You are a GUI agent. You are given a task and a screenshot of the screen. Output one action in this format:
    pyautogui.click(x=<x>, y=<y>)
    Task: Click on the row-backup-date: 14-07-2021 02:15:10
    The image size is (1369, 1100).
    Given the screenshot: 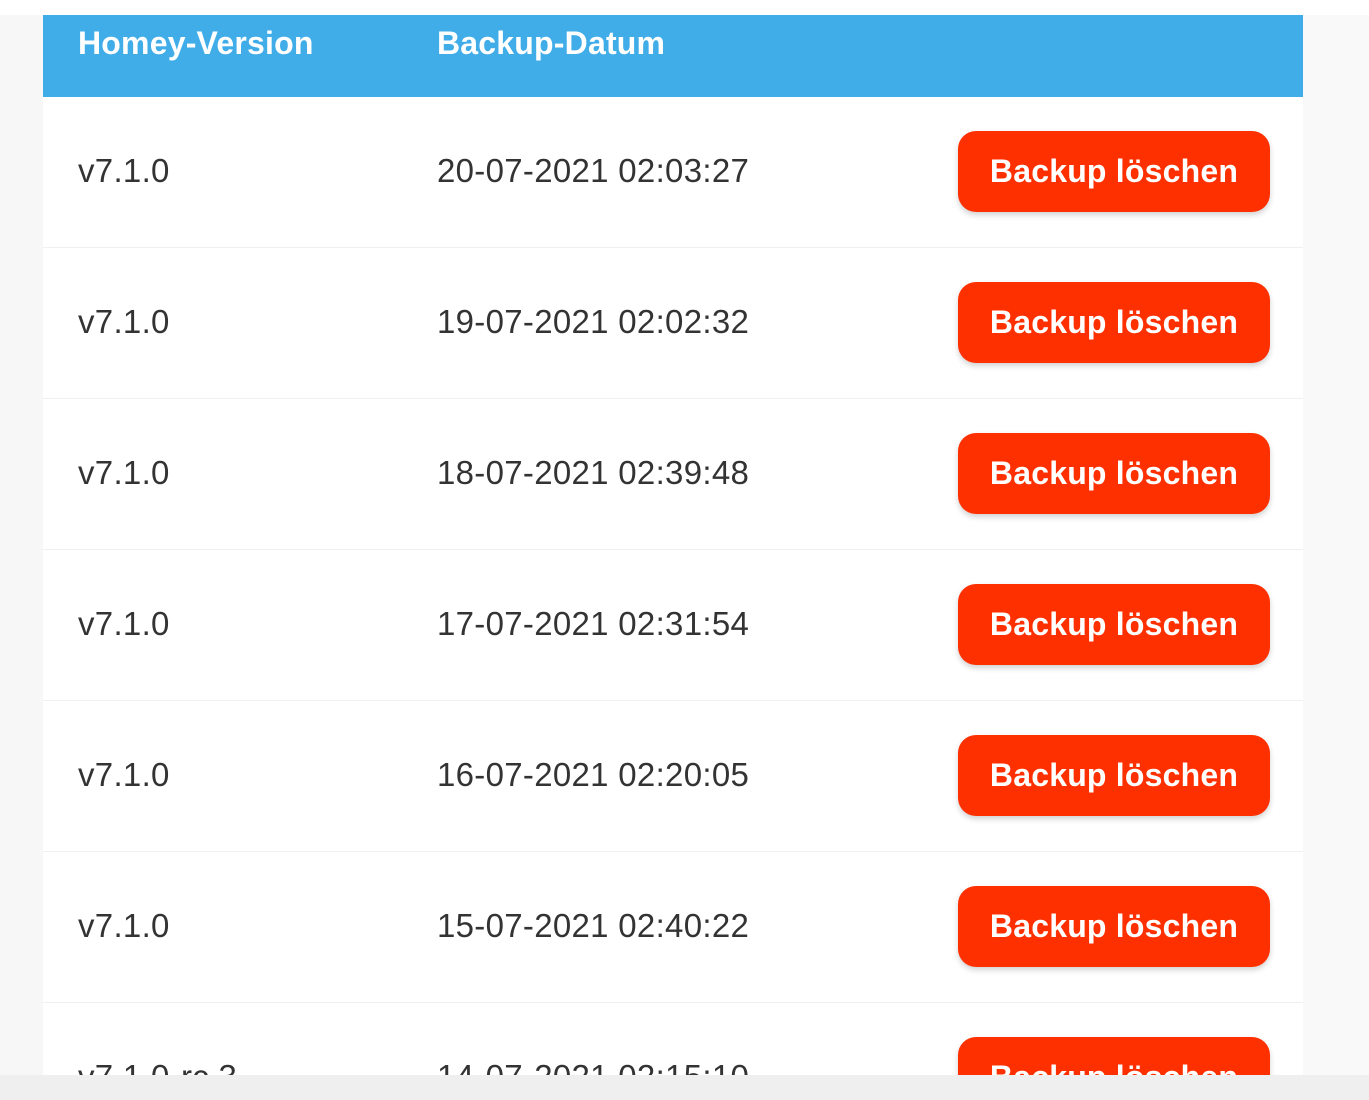 What is the action you would take?
    pyautogui.click(x=593, y=1039)
    